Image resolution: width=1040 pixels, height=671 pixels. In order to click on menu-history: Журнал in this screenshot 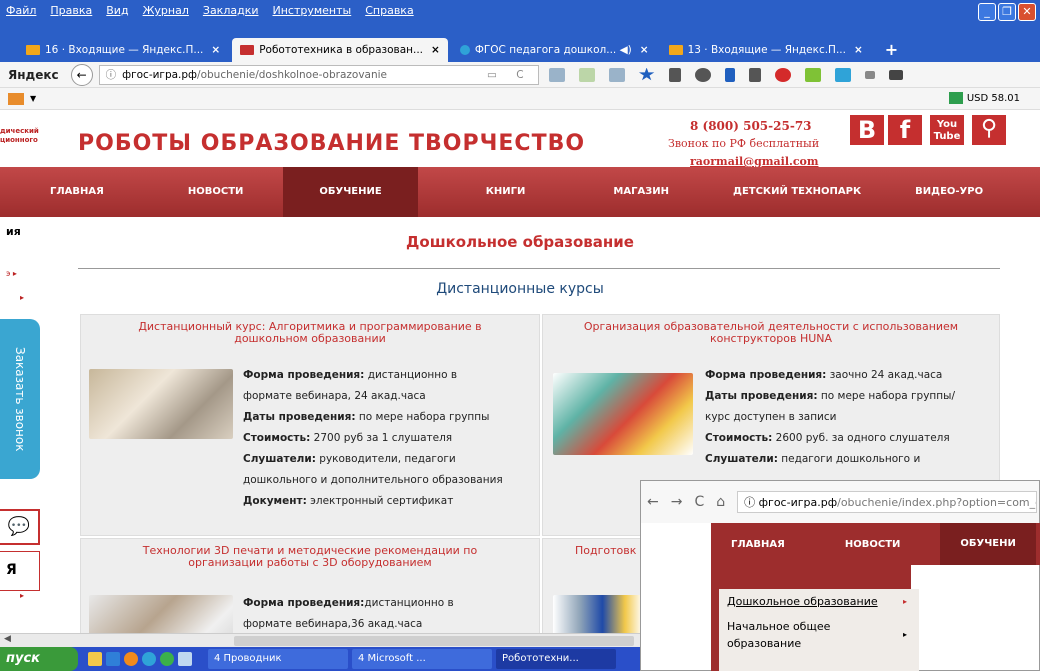, I will do `click(166, 10)`.